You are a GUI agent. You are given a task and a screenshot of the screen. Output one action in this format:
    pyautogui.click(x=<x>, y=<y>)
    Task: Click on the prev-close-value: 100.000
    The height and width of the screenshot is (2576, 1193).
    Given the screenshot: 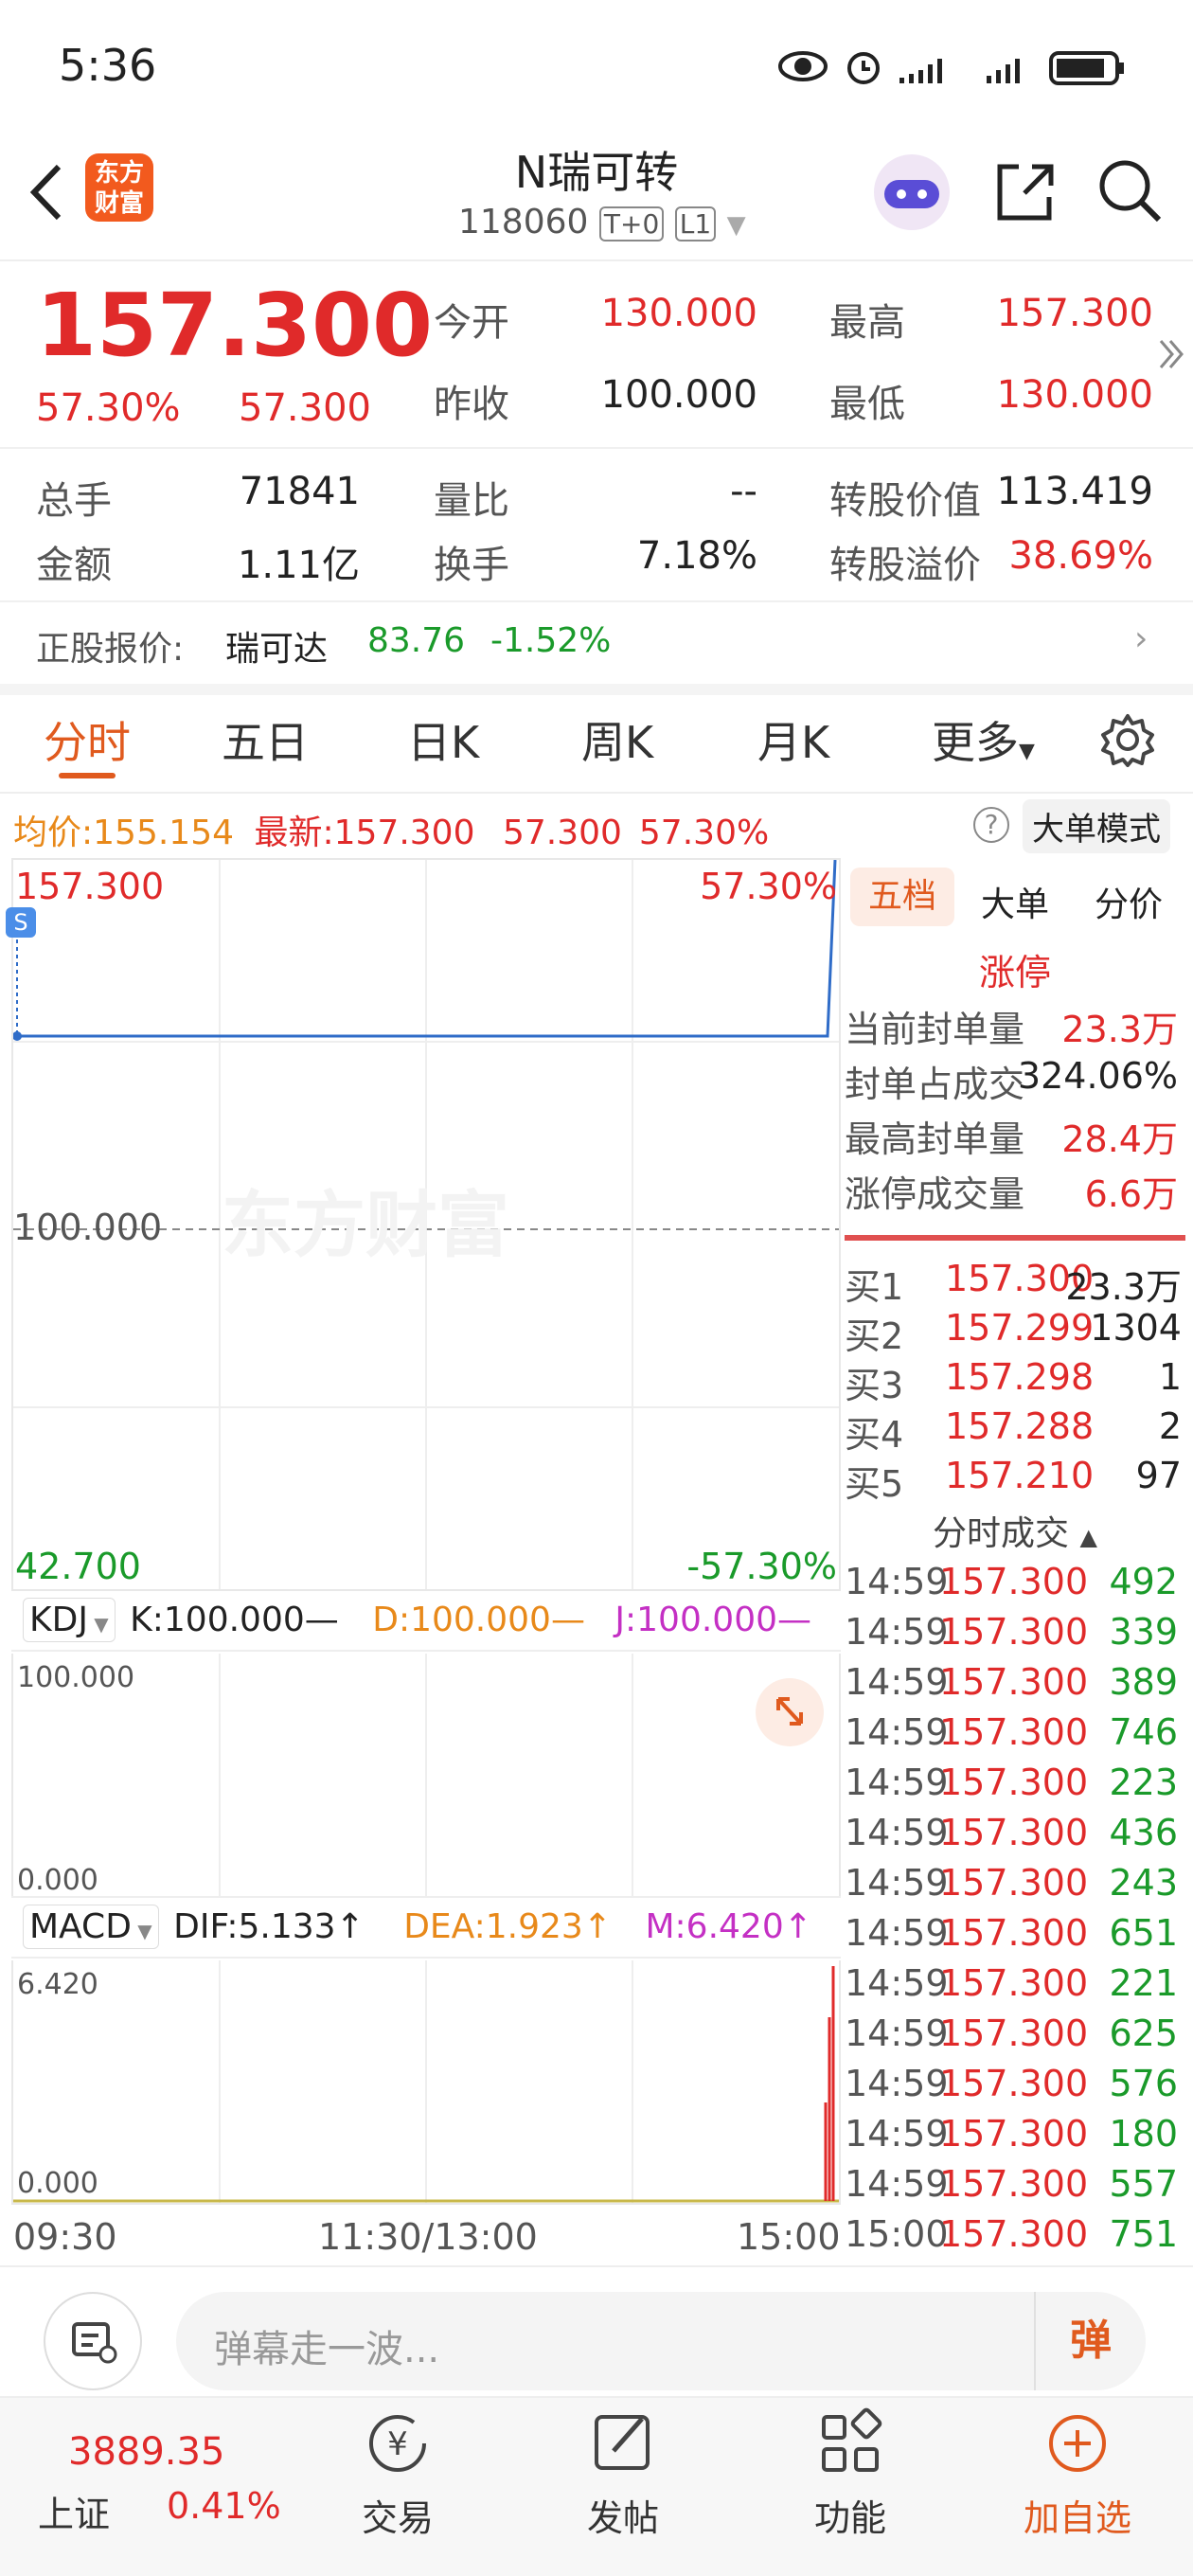 What is the action you would take?
    pyautogui.click(x=678, y=395)
    